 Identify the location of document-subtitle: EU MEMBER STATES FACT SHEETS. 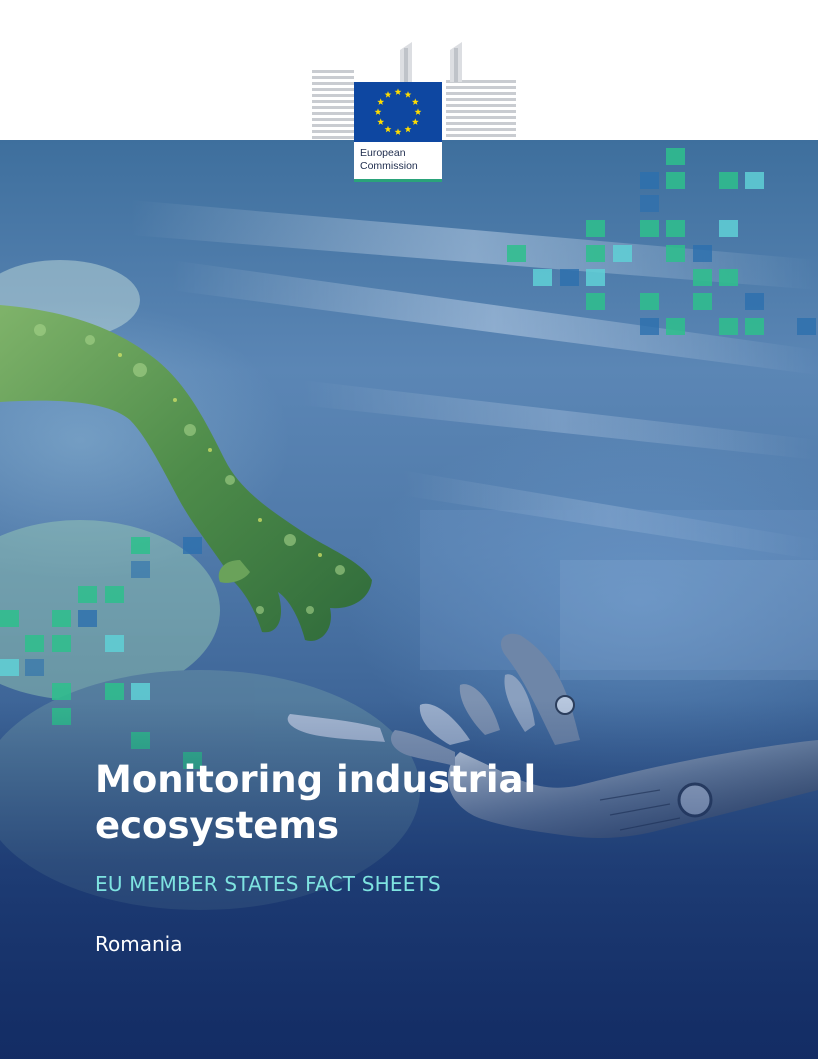
(268, 884).